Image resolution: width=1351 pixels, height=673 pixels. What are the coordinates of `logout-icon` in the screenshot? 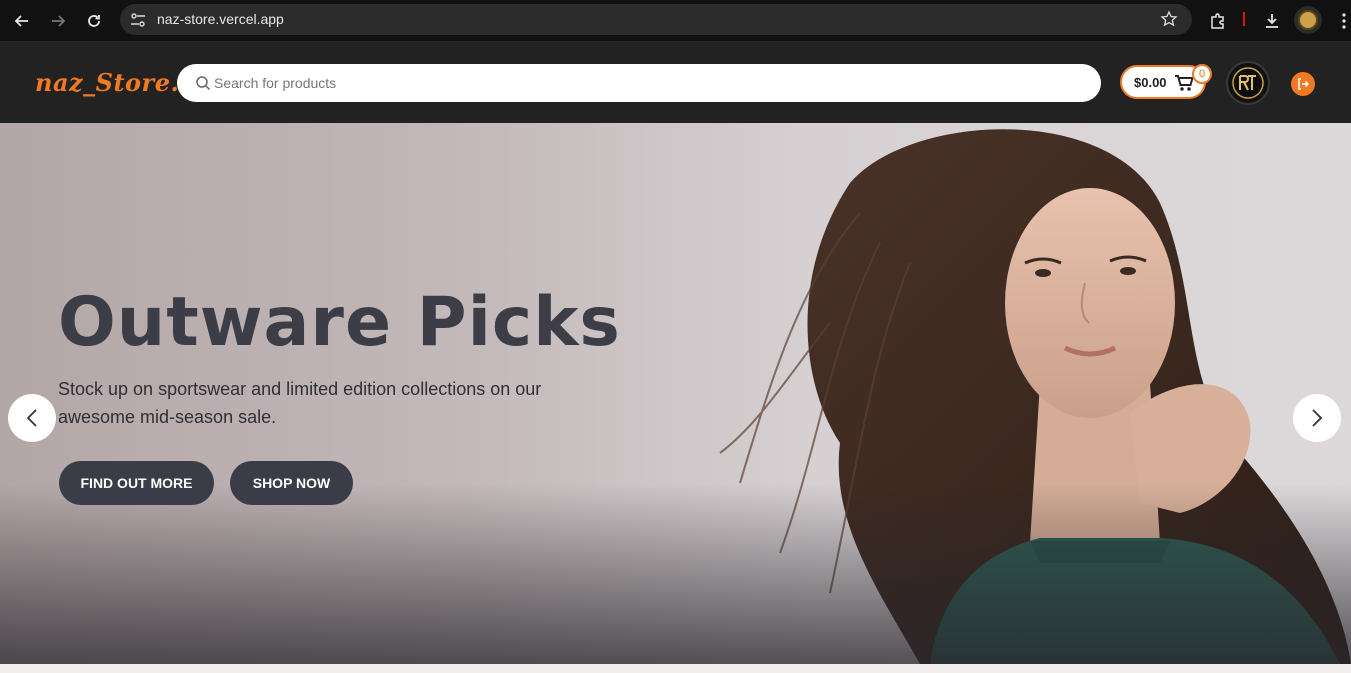 It's located at (1304, 84).